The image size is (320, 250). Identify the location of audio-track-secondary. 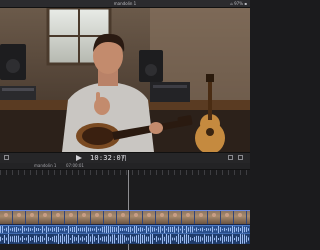
(125, 238).